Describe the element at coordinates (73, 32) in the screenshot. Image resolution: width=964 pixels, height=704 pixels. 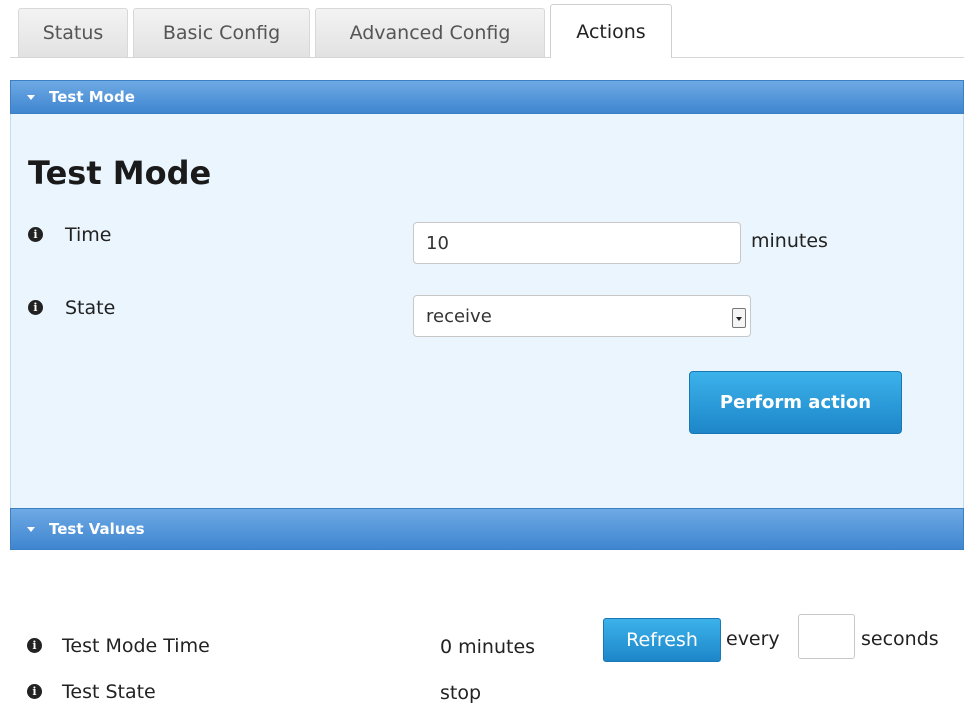
I see `tab-status: Status` at that location.